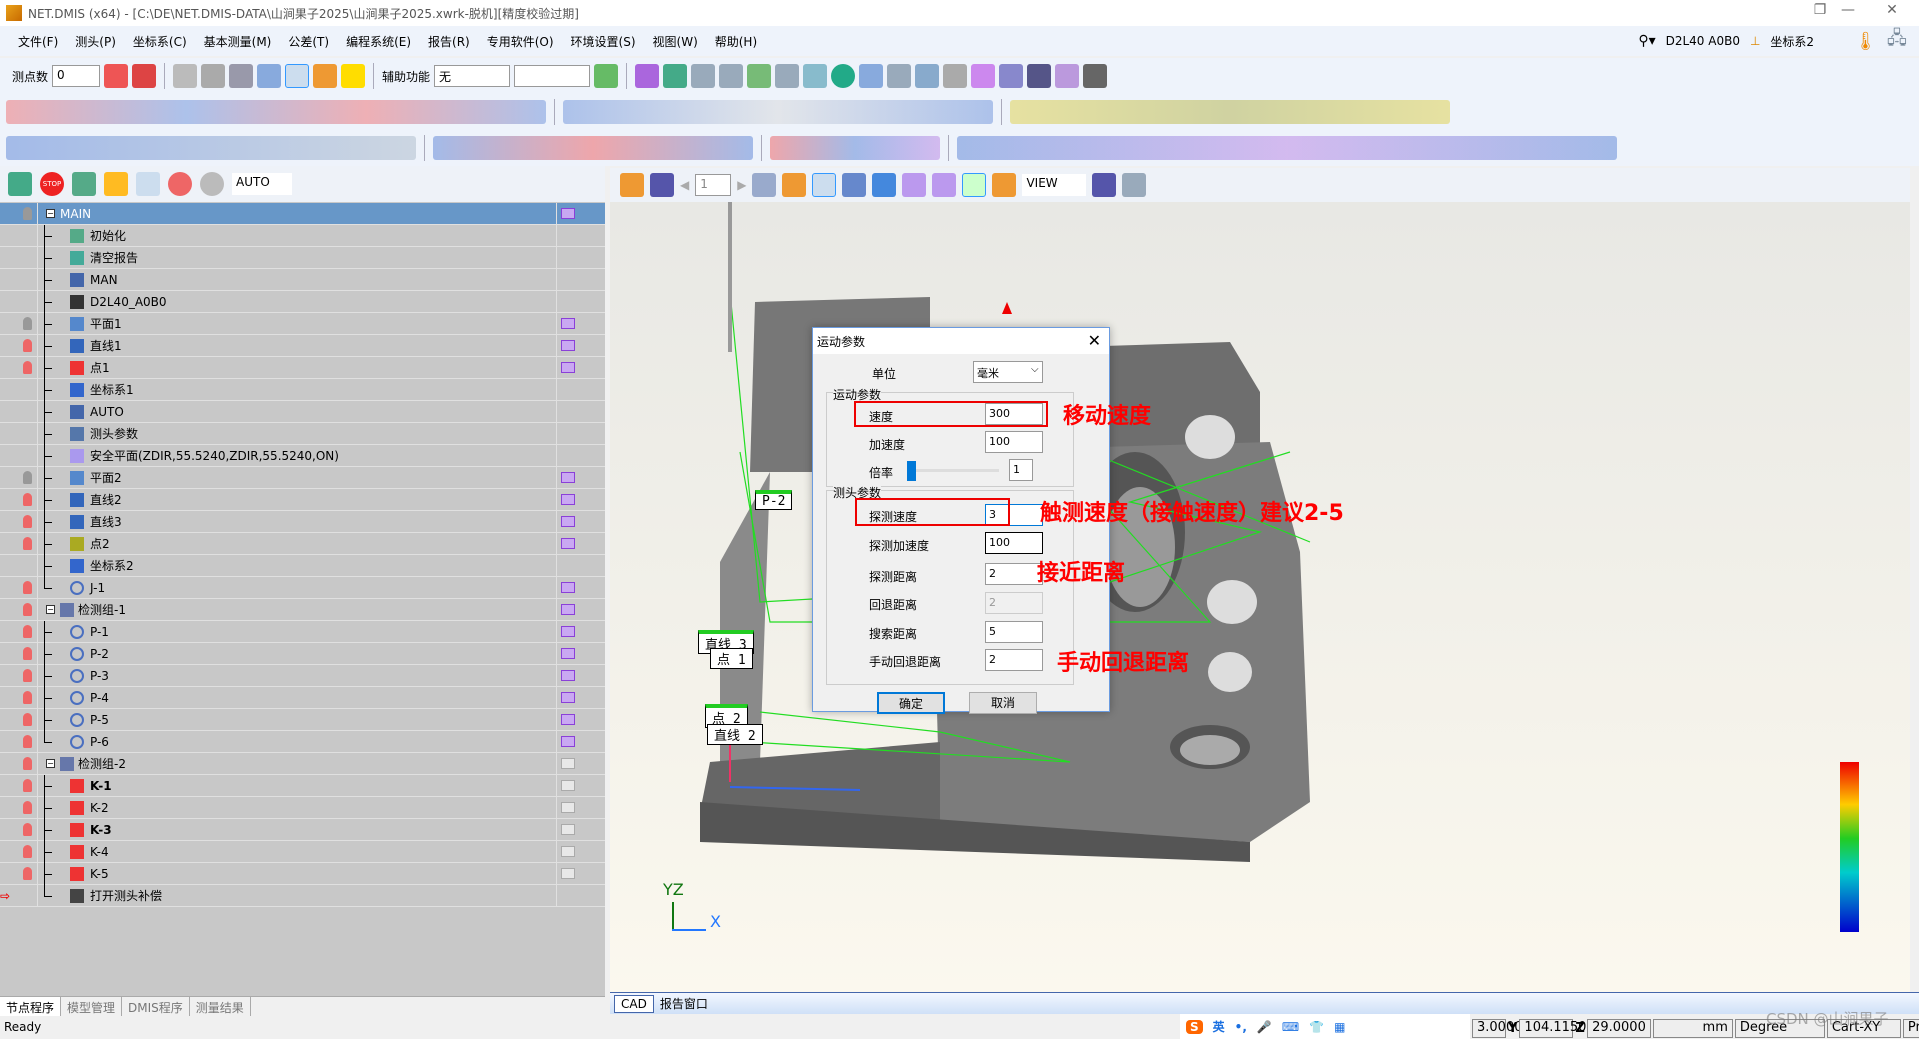  What do you see at coordinates (302, 675) in the screenshot?
I see `tree-item: P-3` at bounding box center [302, 675].